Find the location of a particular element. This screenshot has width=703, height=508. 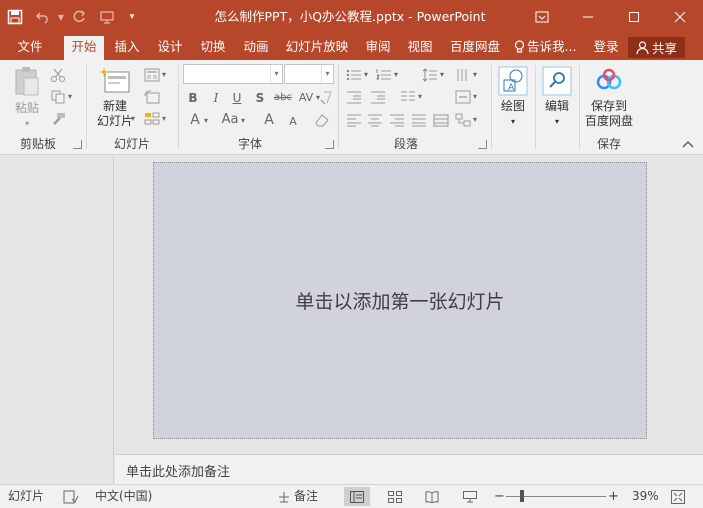

bullets-icon is located at coordinates (354, 75).